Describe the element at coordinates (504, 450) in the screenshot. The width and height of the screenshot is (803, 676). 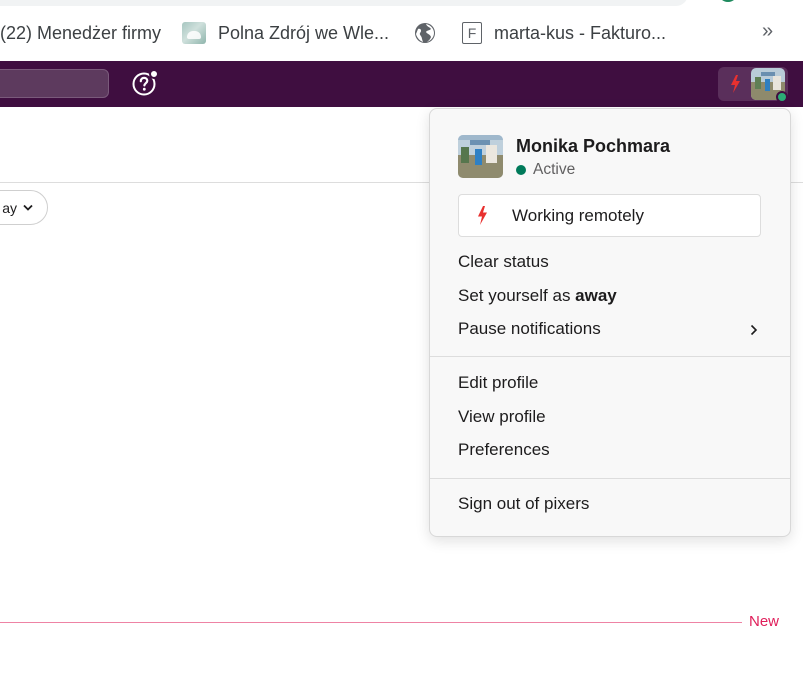
I see `preferences-item: Preferences` at that location.